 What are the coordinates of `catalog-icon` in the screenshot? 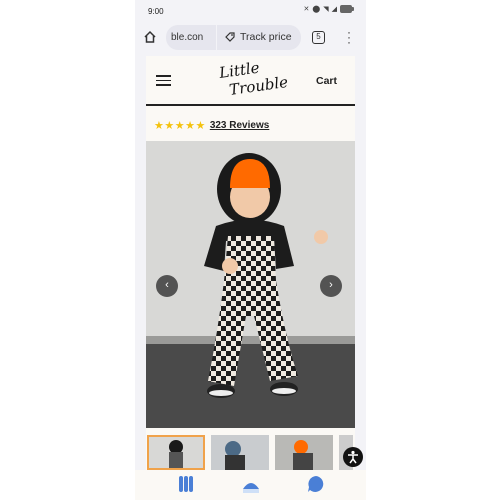 It's located at (186, 484).